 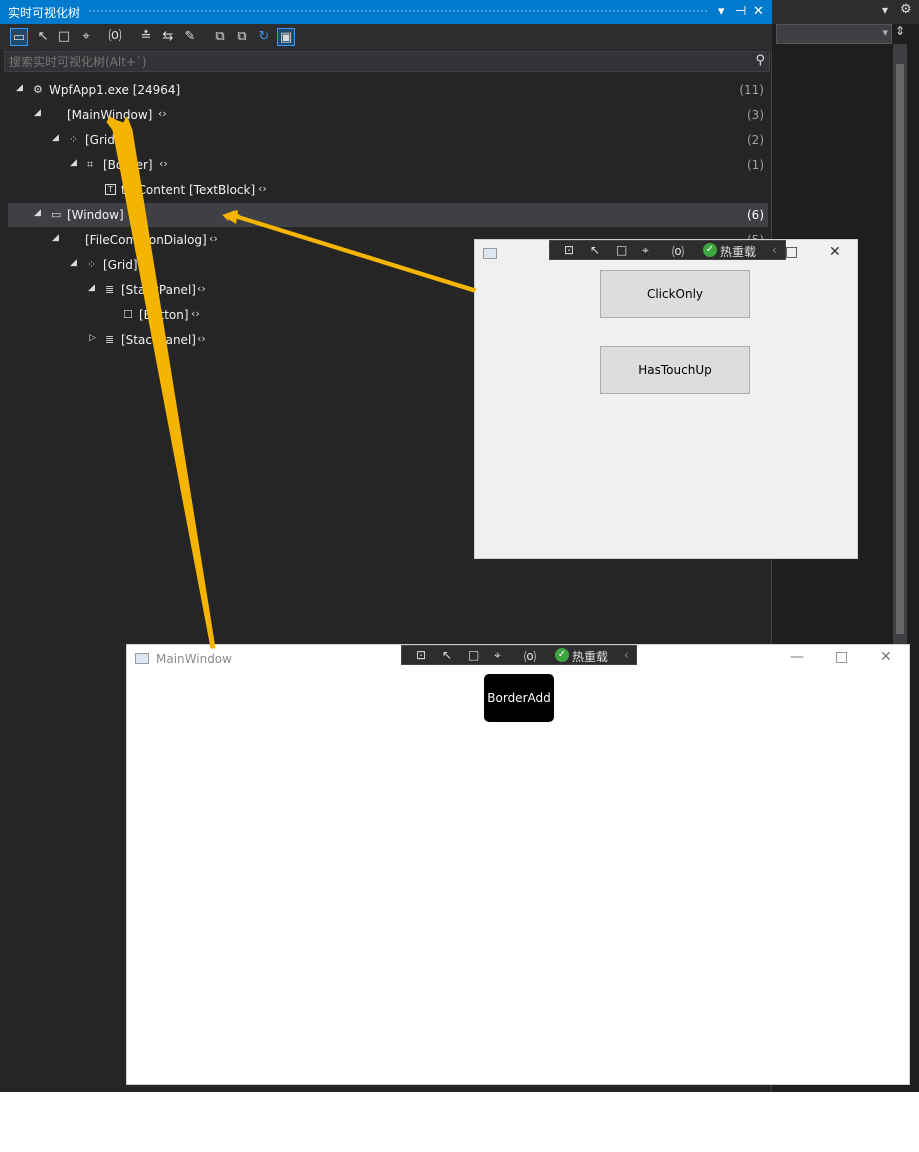 I want to click on window-icon: ▭, so click(x=56, y=214).